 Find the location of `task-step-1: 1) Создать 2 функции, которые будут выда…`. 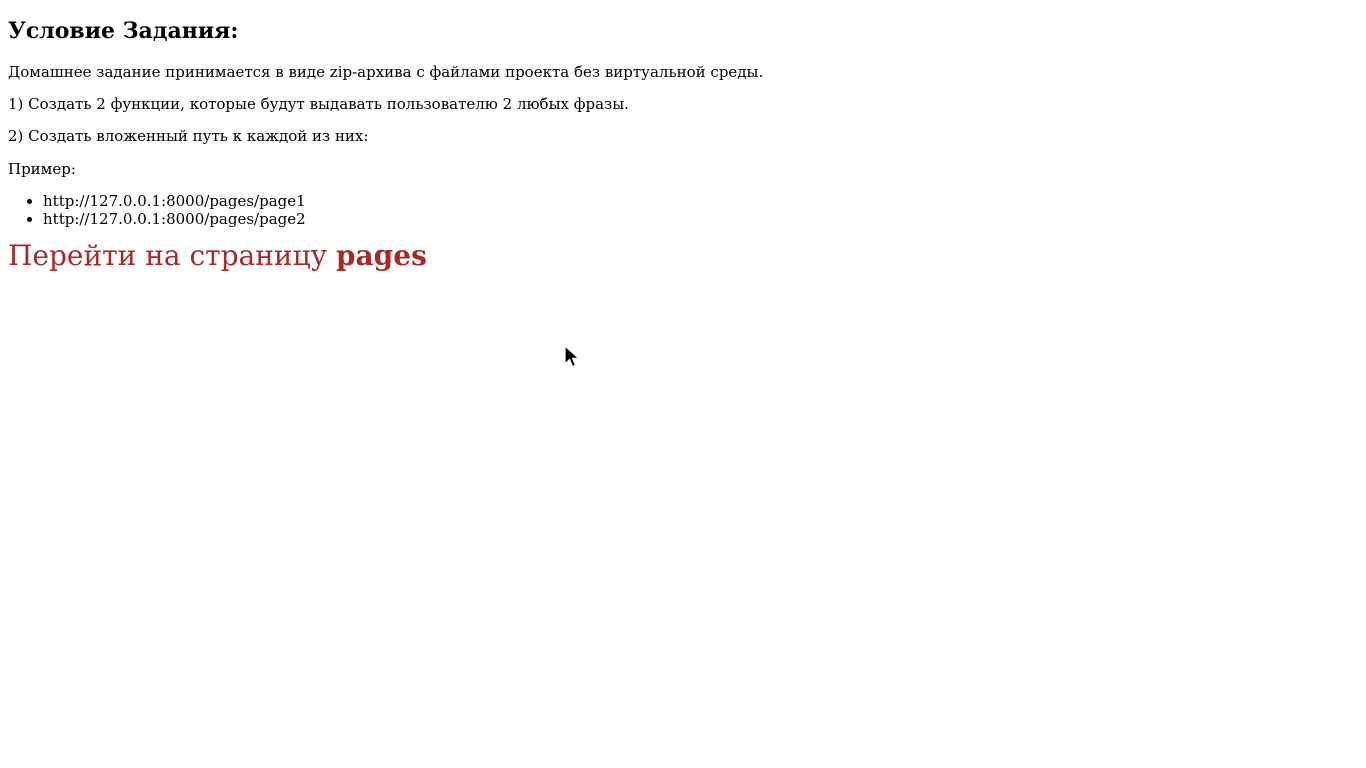

task-step-1: 1) Создать 2 функции, которые будут выда… is located at coordinates (318, 104).